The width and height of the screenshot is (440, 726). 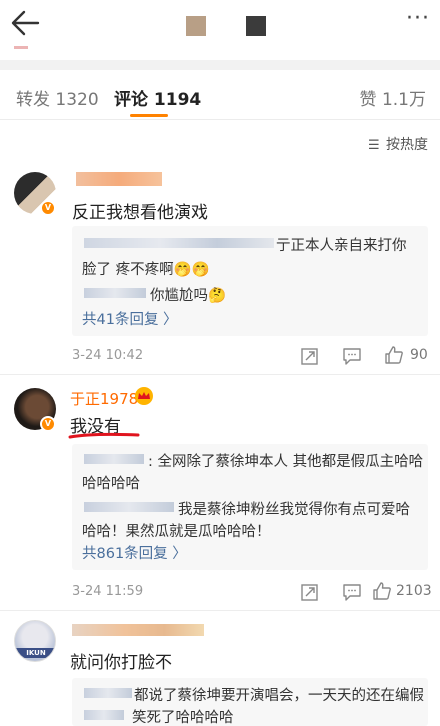 I want to click on comment-time: 3-24 10:42, so click(x=108, y=355).